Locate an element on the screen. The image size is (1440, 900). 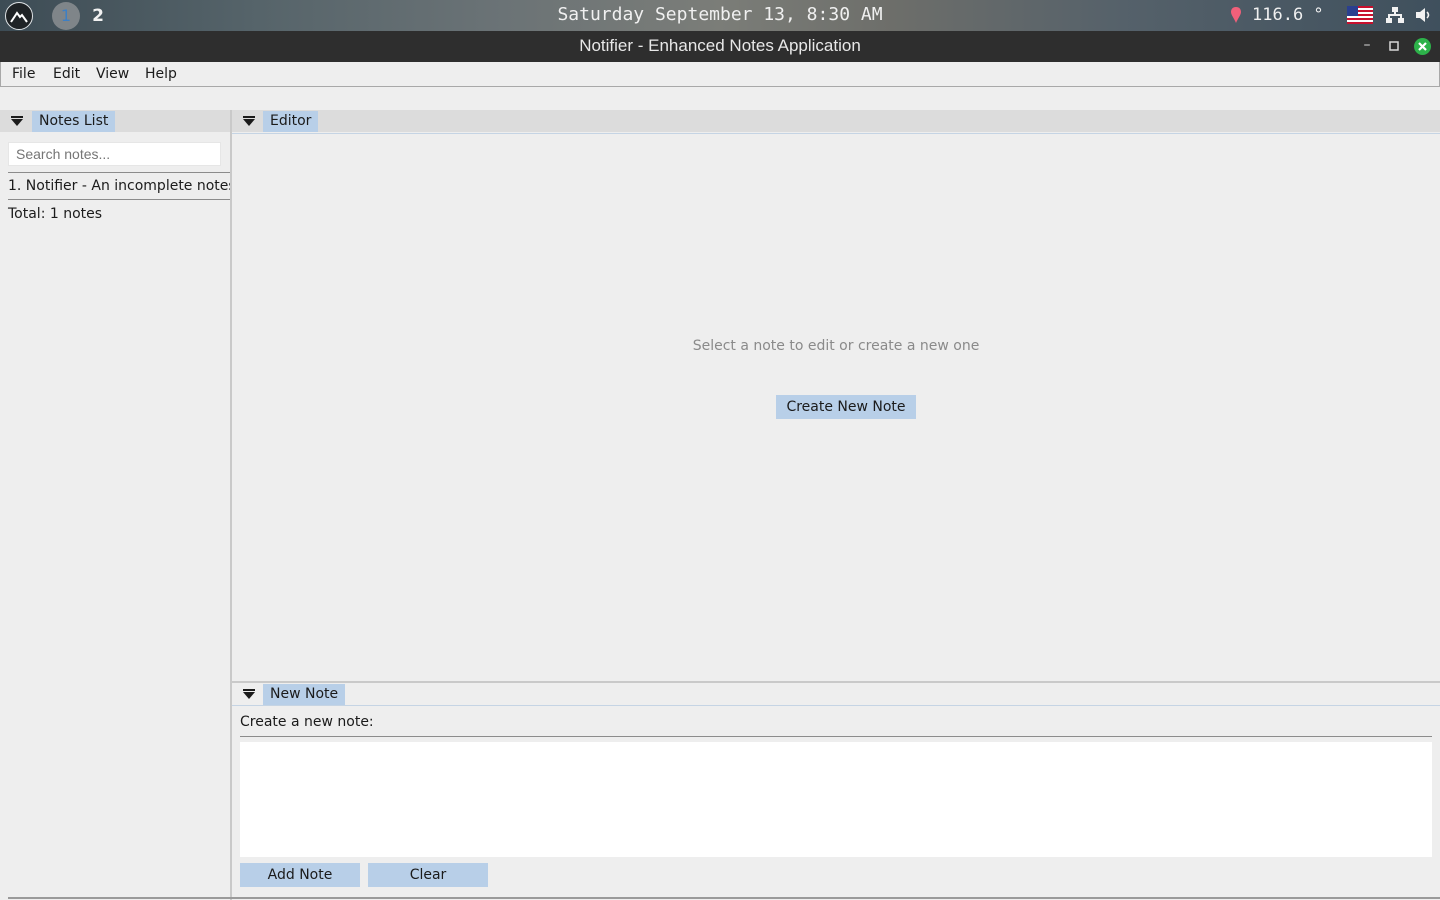
clock: Saturday September 13, 8:30 AM is located at coordinates (720, 15).